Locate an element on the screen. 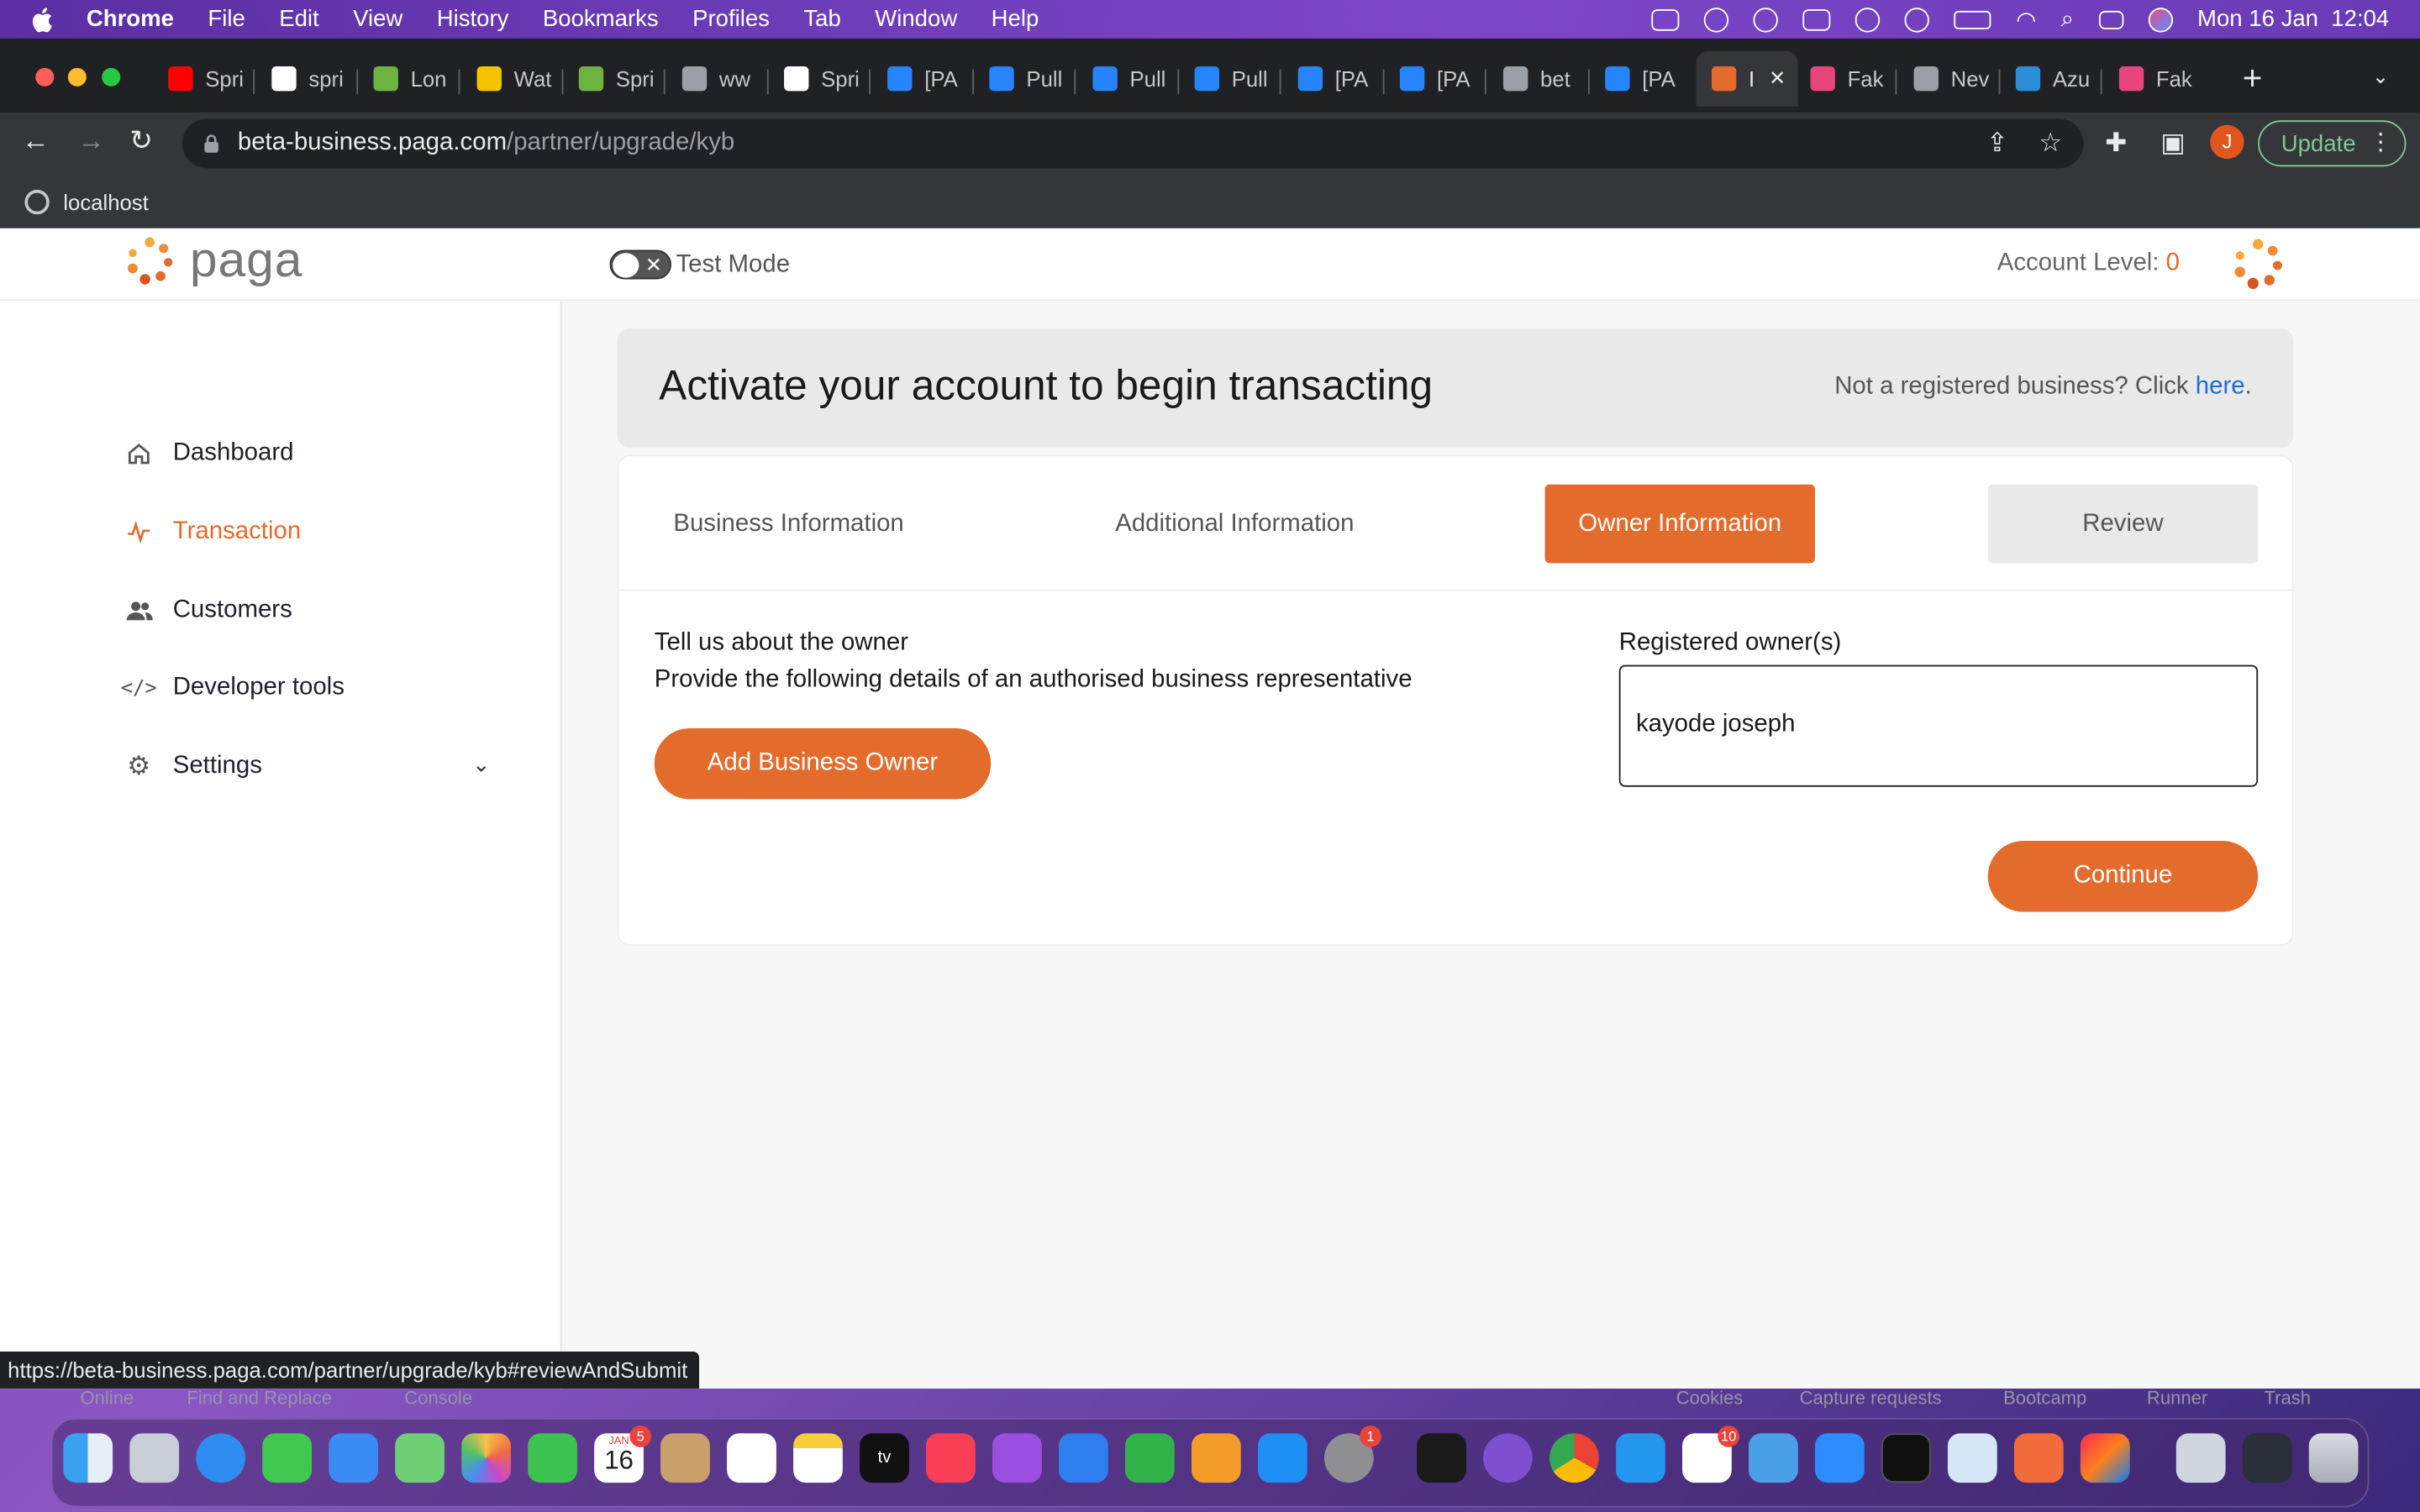 Image resolution: width=2420 pixels, height=1512 pixels. add-business-owner-button: Add Business Owner is located at coordinates (823, 763).